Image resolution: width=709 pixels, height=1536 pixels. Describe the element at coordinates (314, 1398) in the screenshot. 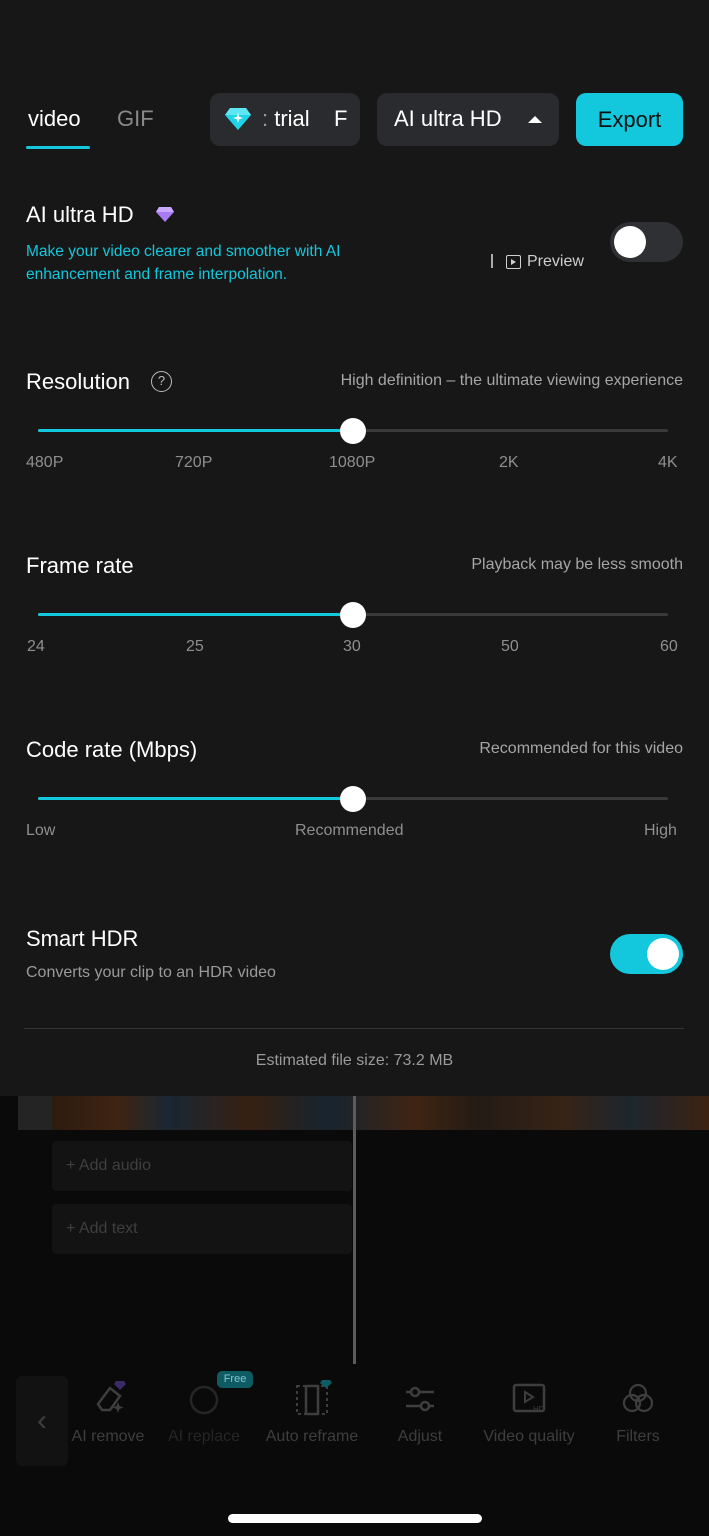

I see `reframe-icon` at that location.